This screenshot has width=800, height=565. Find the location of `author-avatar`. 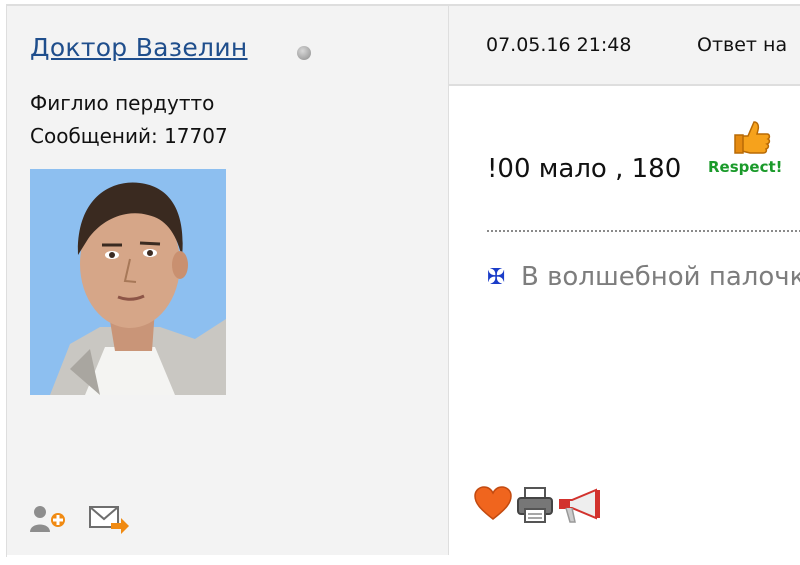

author-avatar is located at coordinates (128, 282).